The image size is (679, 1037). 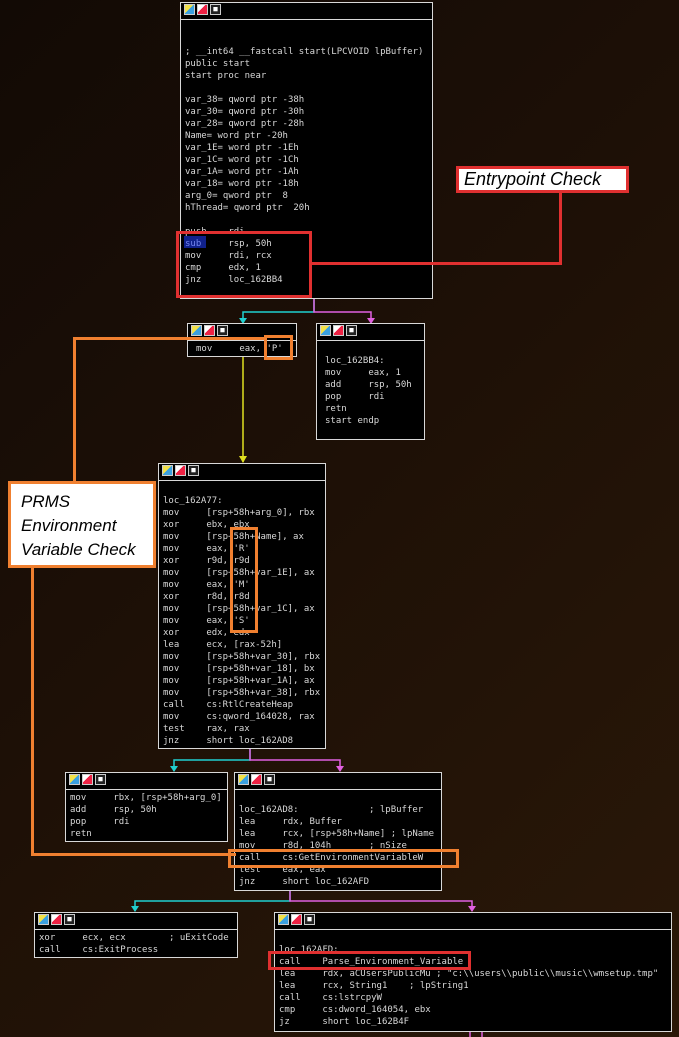 I want to click on code-line: lea rdx, Buffer, so click(x=290, y=822).